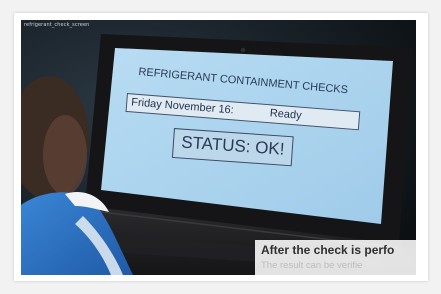 Image resolution: width=441 pixels, height=294 pixels. Describe the element at coordinates (65, 155) in the screenshot. I see `person-face` at that location.